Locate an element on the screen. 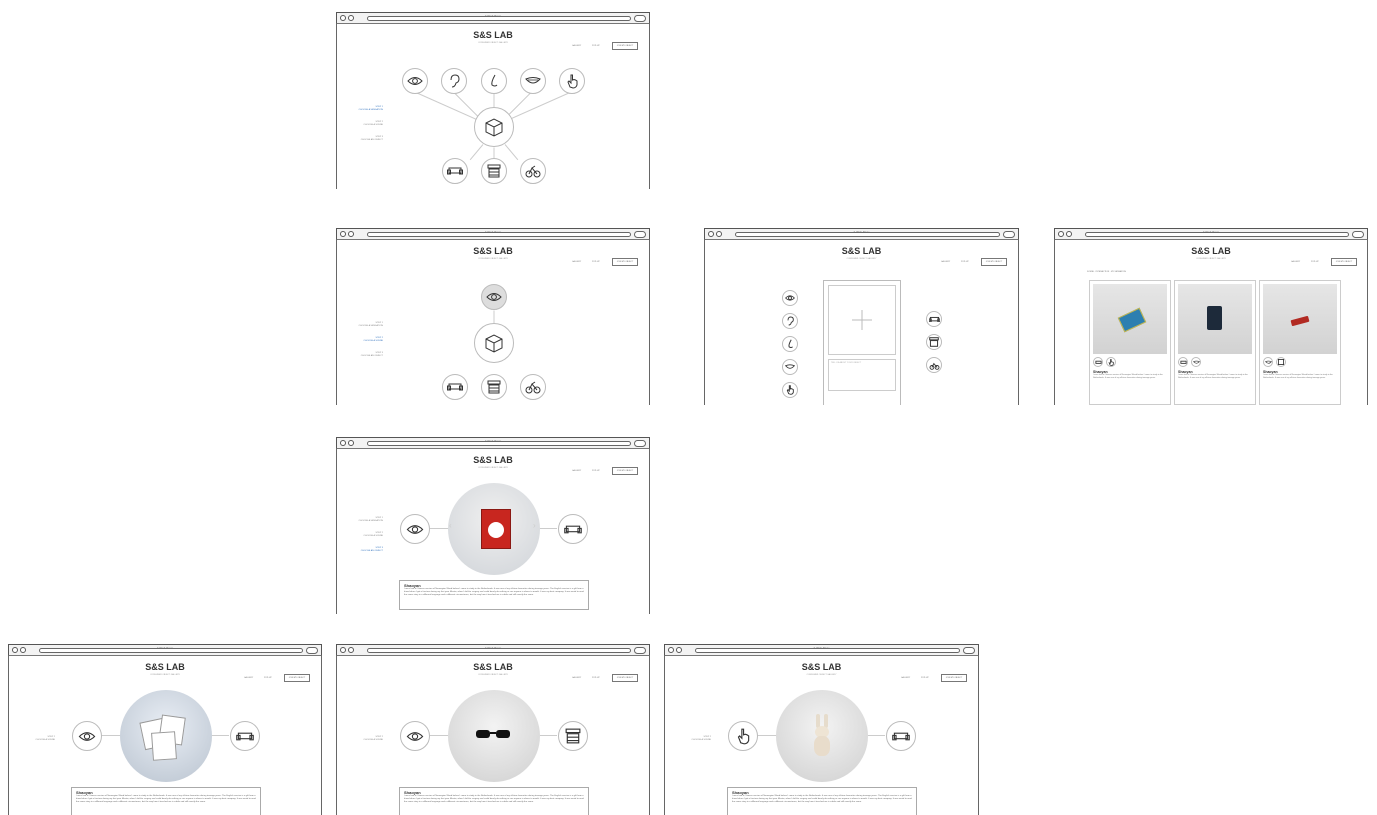 This screenshot has height=815, width=1377. tag-sofa is located at coordinates (1098, 362).